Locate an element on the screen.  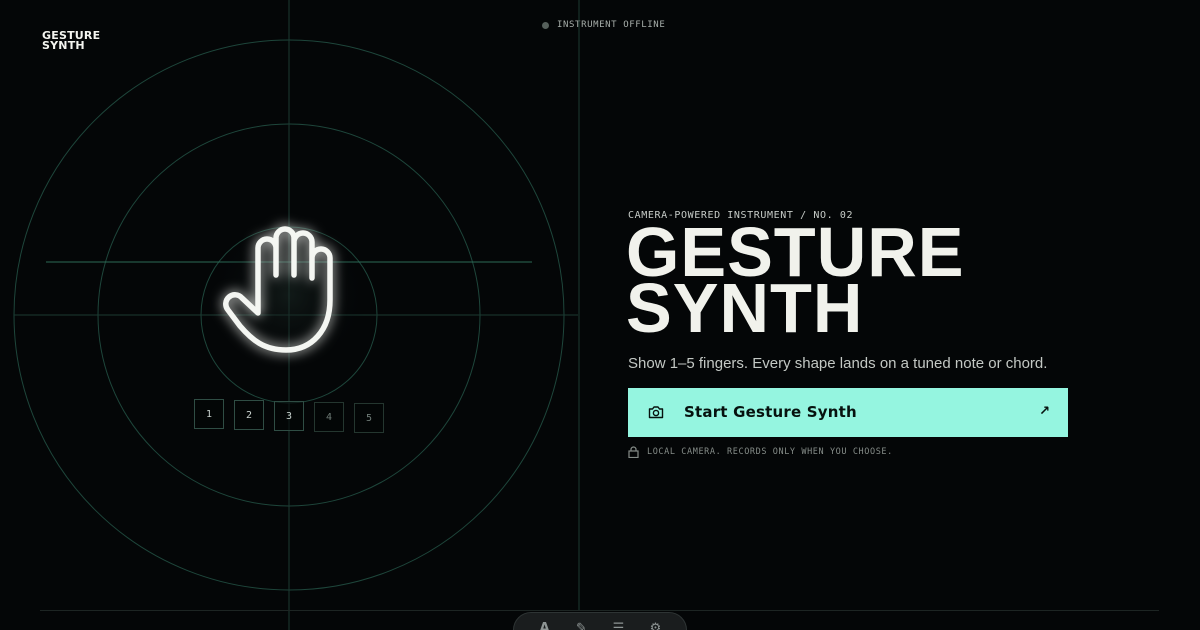
gear-icon: ⚙ is located at coordinates (656, 625).